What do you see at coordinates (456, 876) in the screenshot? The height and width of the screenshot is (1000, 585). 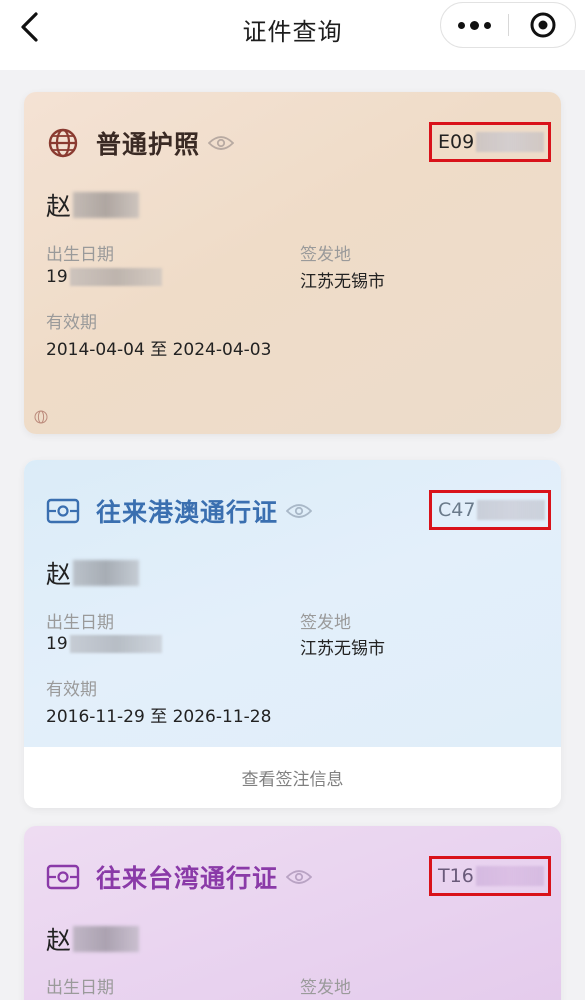 I see `document-number-prefix: T16` at bounding box center [456, 876].